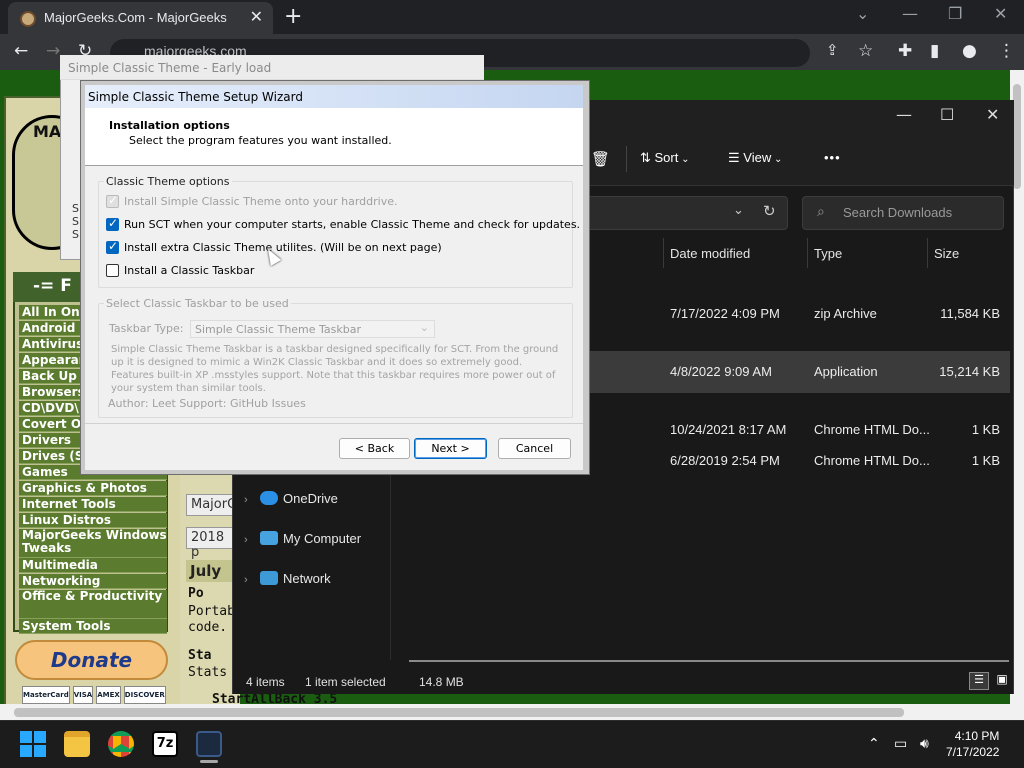 The width and height of the screenshot is (1024, 768). I want to click on checkbox-install-sct, so click(112, 200).